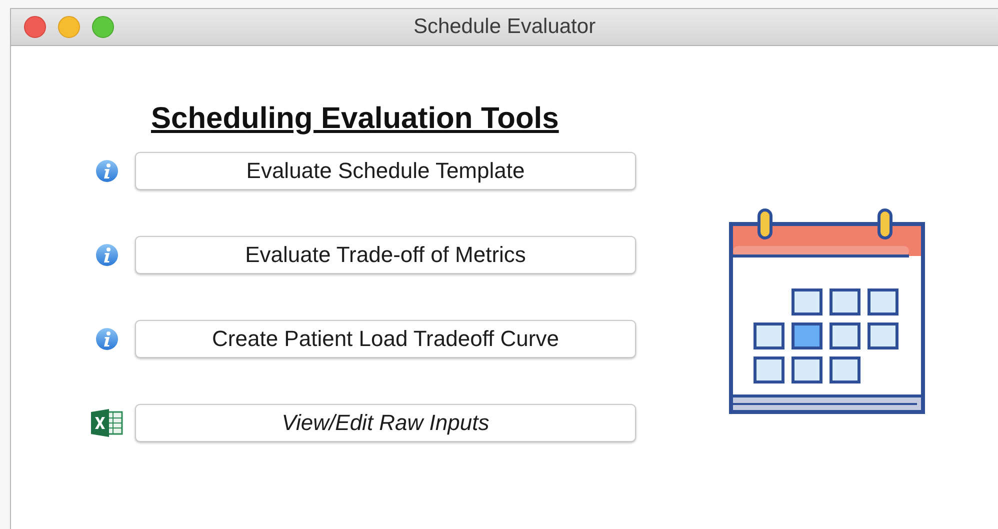 Image resolution: width=998 pixels, height=529 pixels. What do you see at coordinates (385, 171) in the screenshot?
I see `tool-button: Evaluate Schedule Template` at bounding box center [385, 171].